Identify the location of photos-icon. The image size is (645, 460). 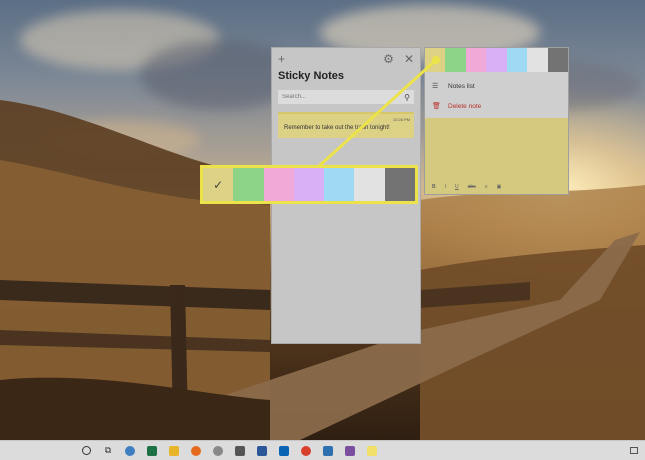
(240, 451).